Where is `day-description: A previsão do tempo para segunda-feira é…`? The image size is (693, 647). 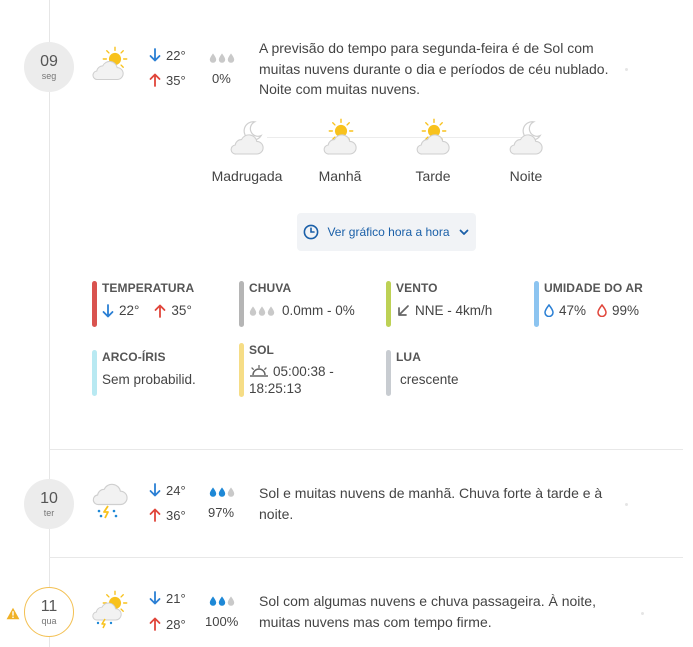
day-description: A previsão do tempo para segunda-feira é… is located at coordinates (434, 68).